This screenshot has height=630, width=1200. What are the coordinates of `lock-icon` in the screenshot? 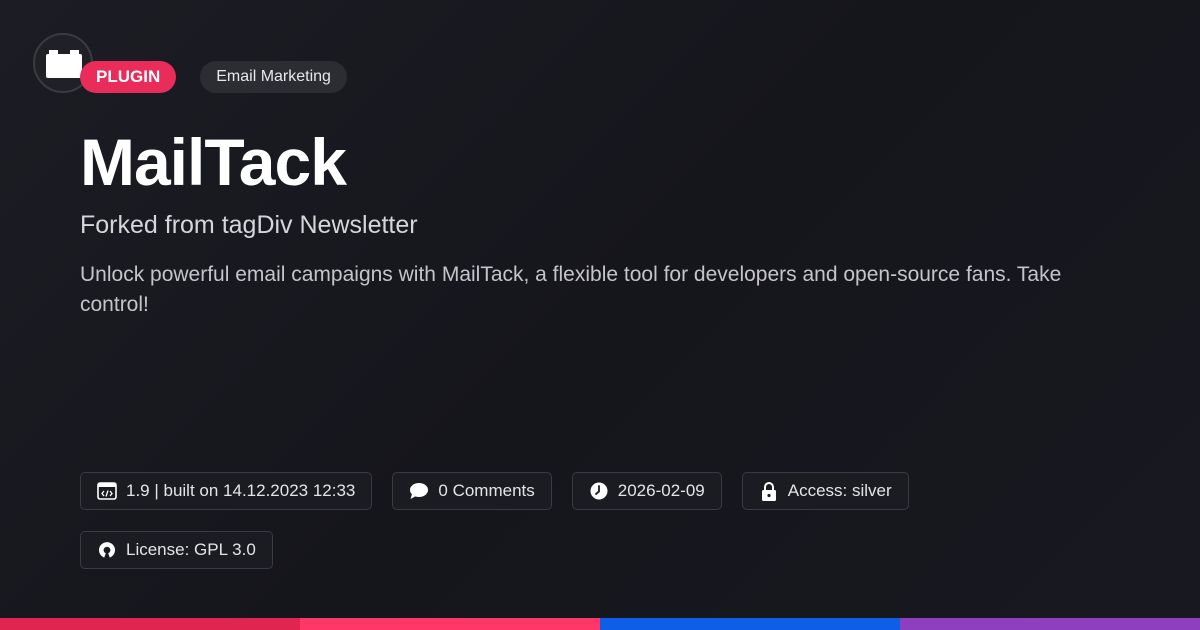 It's located at (769, 491).